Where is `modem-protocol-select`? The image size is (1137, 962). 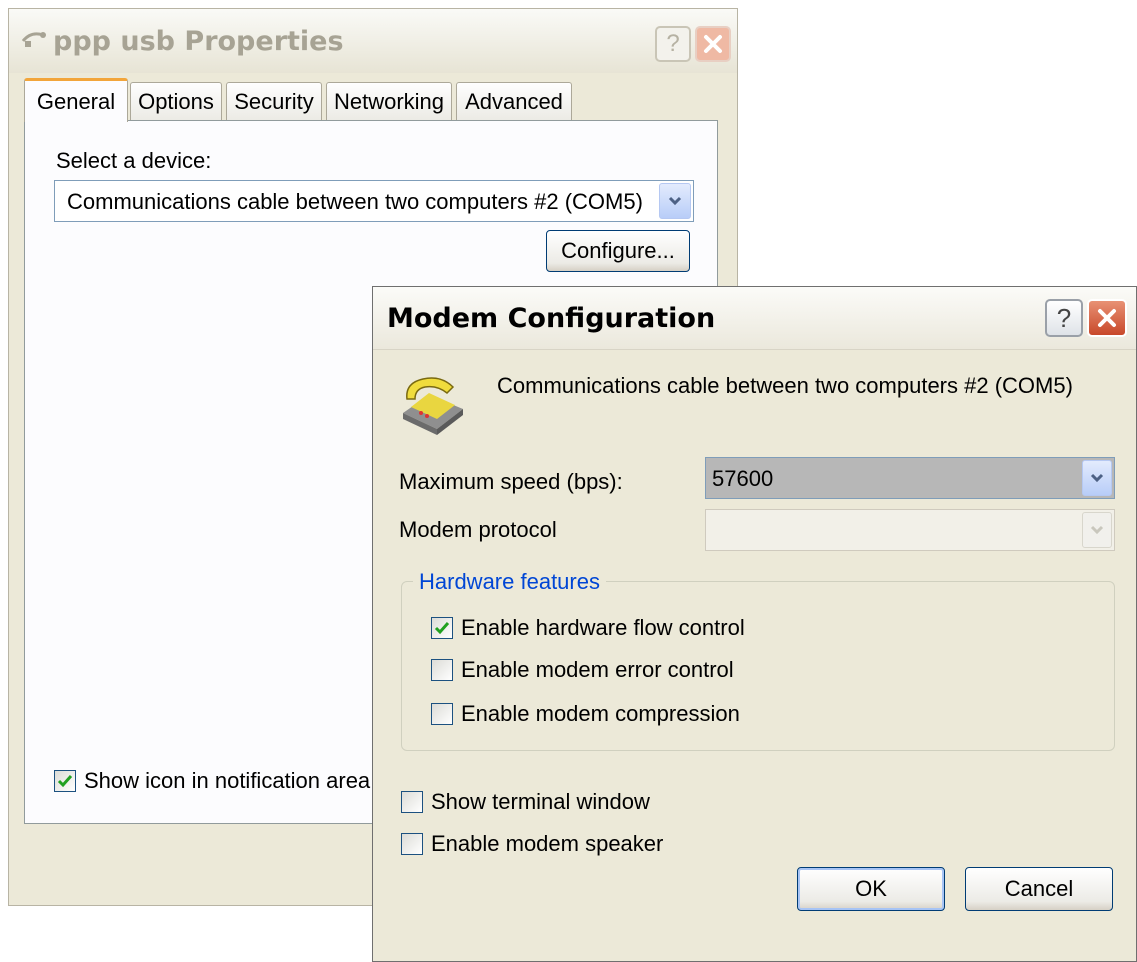
modem-protocol-select is located at coordinates (910, 530).